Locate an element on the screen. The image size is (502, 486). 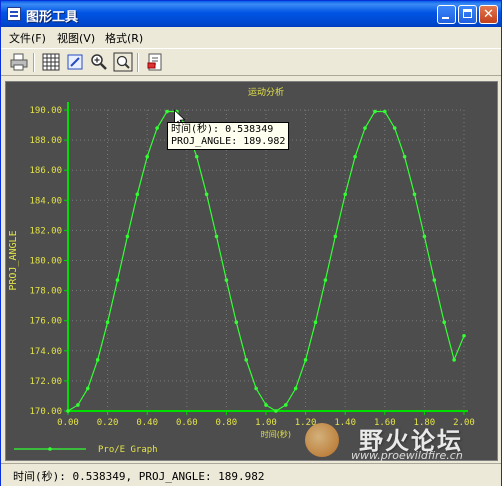
minimize-icon is located at coordinates (445, 18).